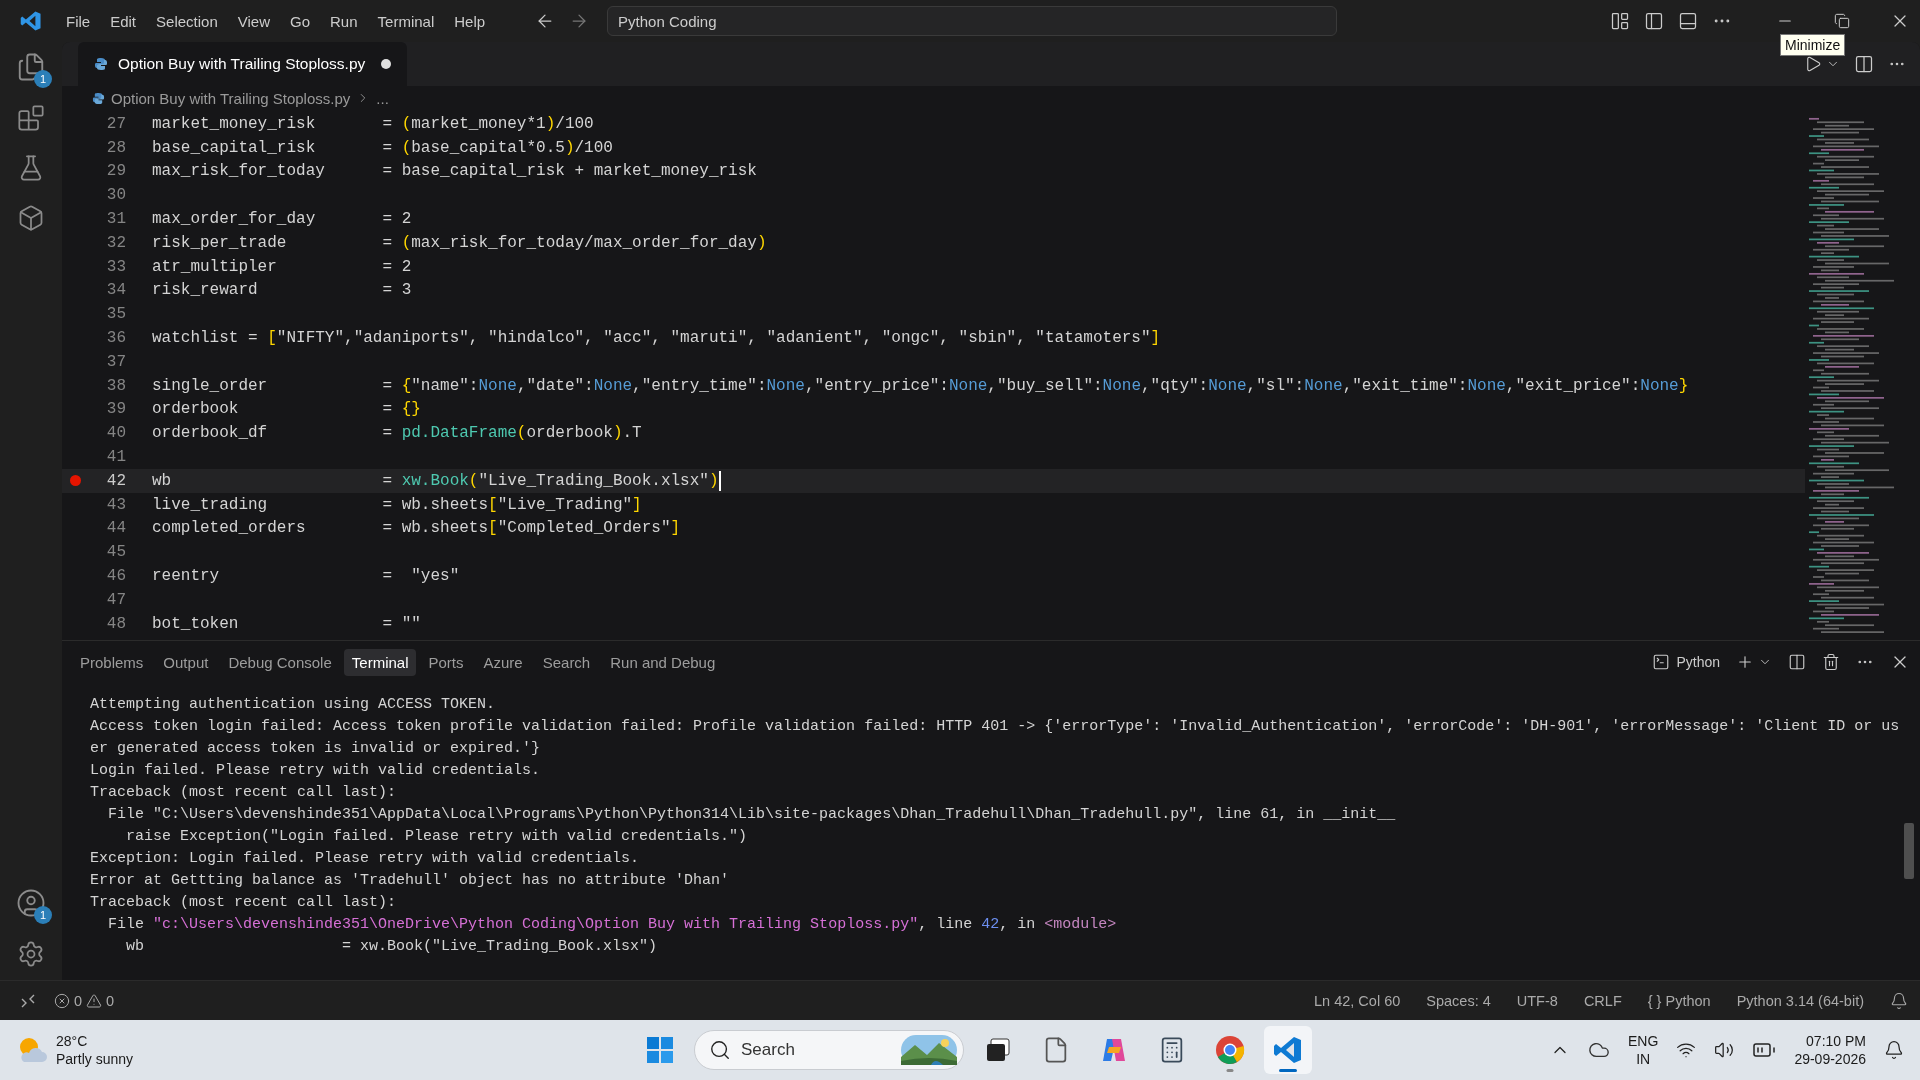  I want to click on status-item: CRLF, so click(1602, 1000).